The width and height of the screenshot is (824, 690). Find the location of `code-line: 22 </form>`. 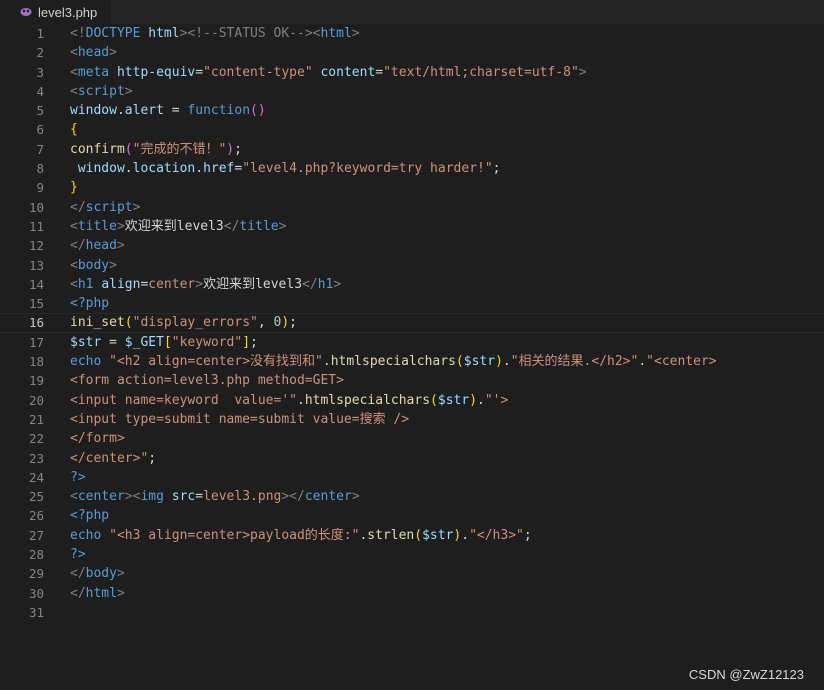

code-line: 22 </form> is located at coordinates (412, 438).